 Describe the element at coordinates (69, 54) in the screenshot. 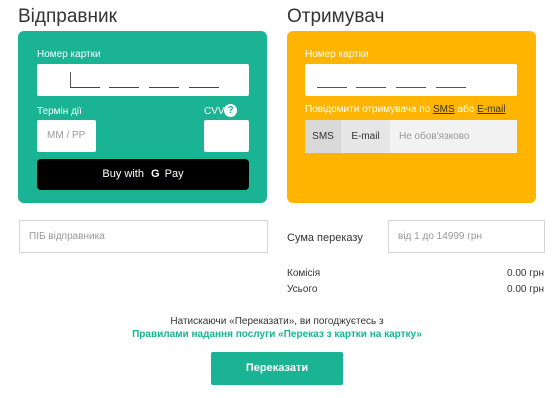

I see `sender-card-number-label: Номер картки` at that location.